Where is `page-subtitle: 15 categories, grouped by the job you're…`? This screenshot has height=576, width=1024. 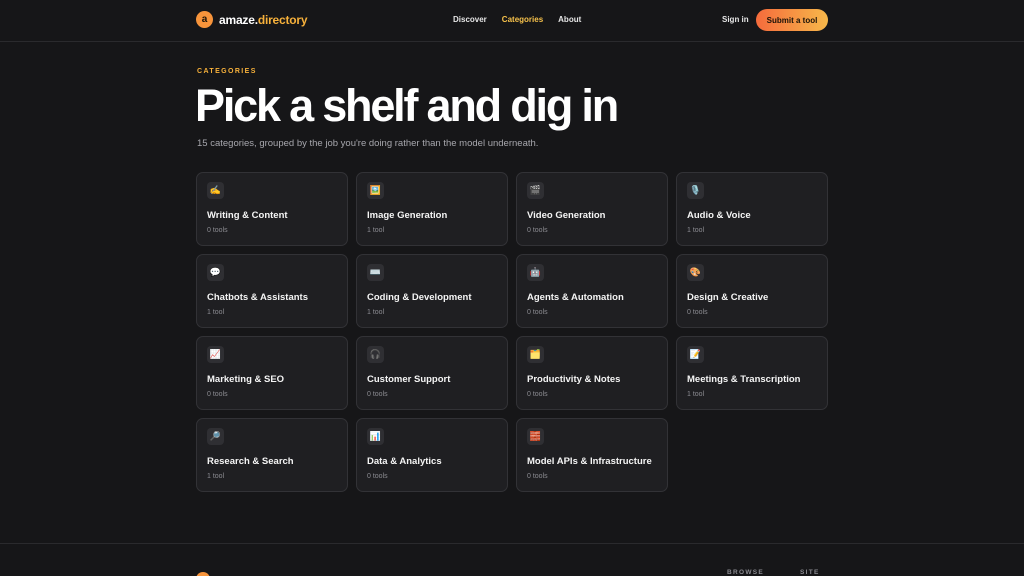
page-subtitle: 15 categories, grouped by the job you're… is located at coordinates (368, 143).